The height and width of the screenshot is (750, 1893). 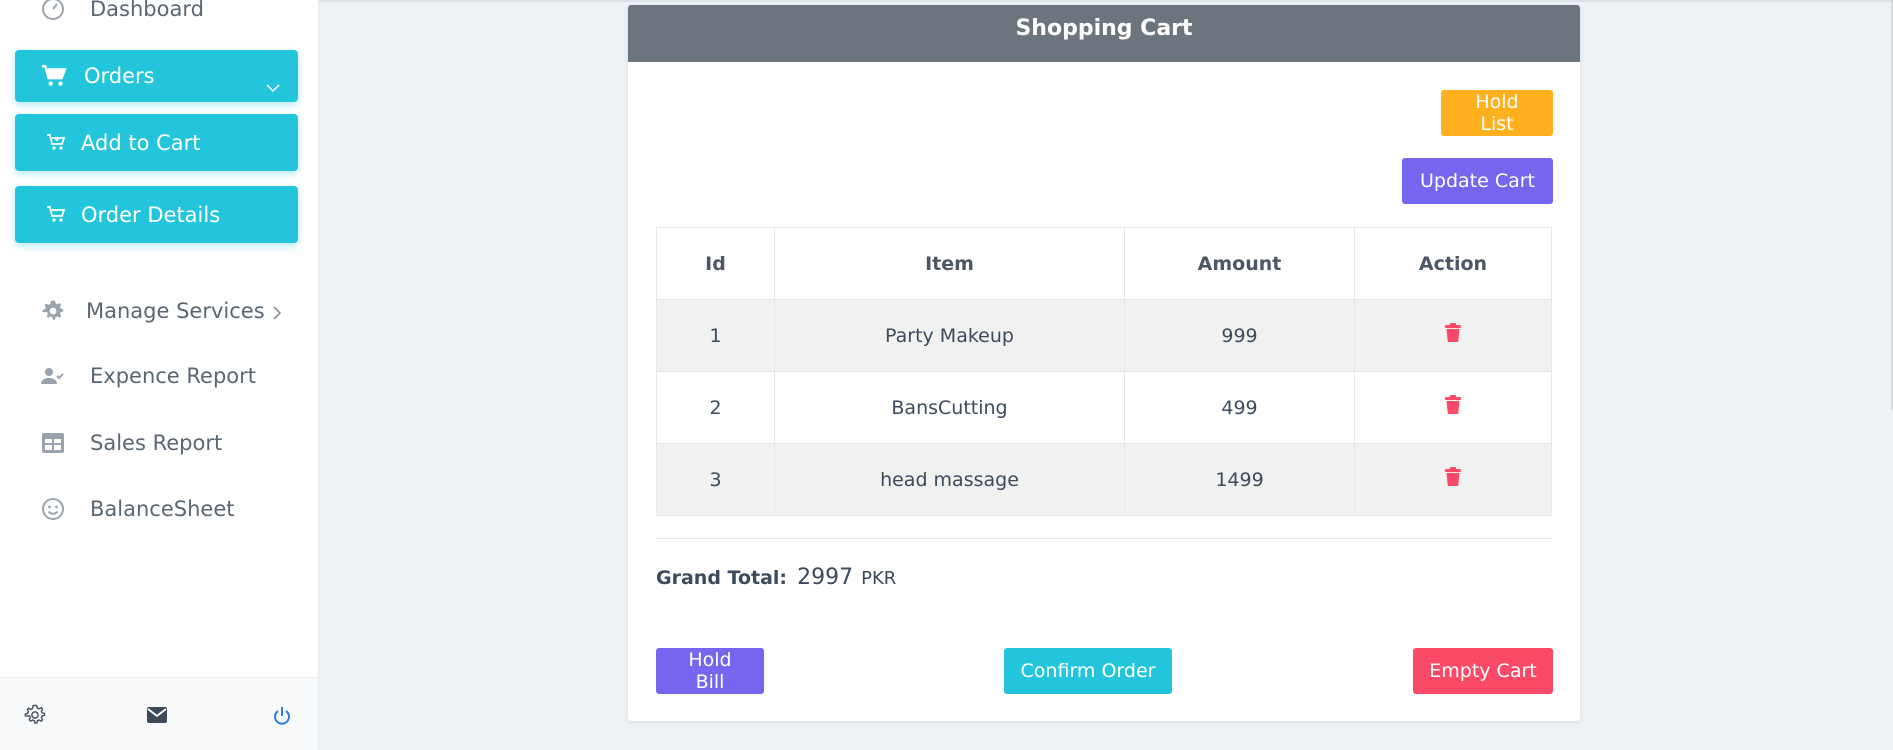 I want to click on chevron-down-icon, so click(x=273, y=86).